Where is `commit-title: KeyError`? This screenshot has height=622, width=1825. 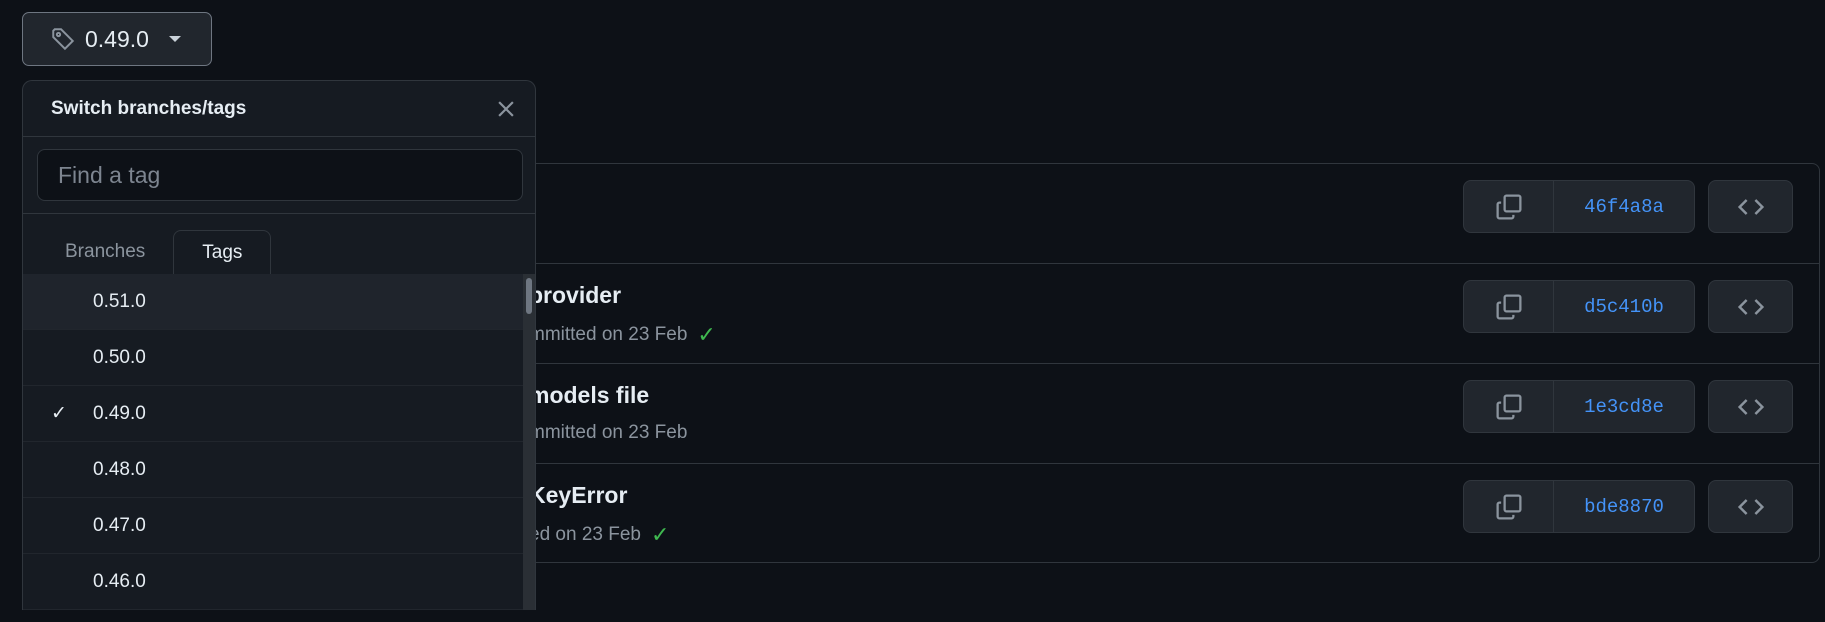 commit-title: KeyError is located at coordinates (578, 495).